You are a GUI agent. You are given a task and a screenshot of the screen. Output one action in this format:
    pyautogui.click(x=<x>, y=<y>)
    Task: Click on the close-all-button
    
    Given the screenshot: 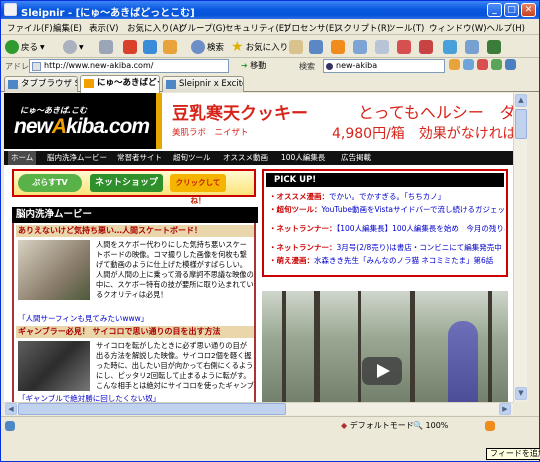 What is the action you would take?
    pyautogui.click(x=426, y=47)
    